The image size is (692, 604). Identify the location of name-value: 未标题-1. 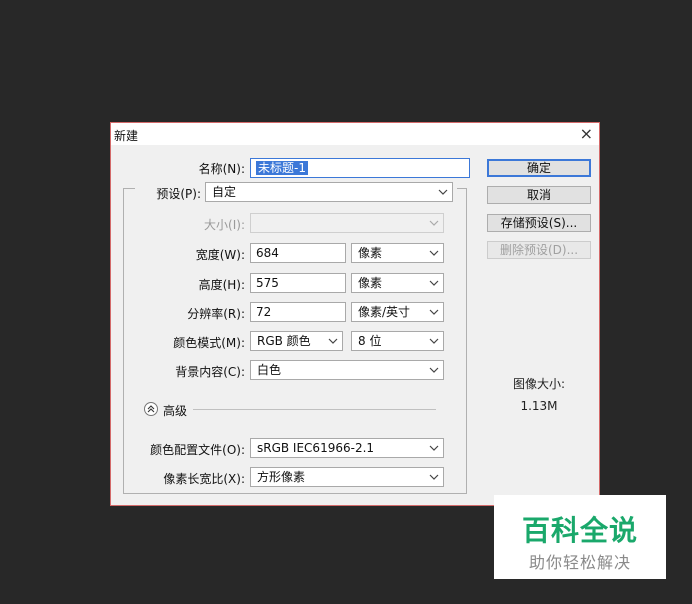
(282, 168).